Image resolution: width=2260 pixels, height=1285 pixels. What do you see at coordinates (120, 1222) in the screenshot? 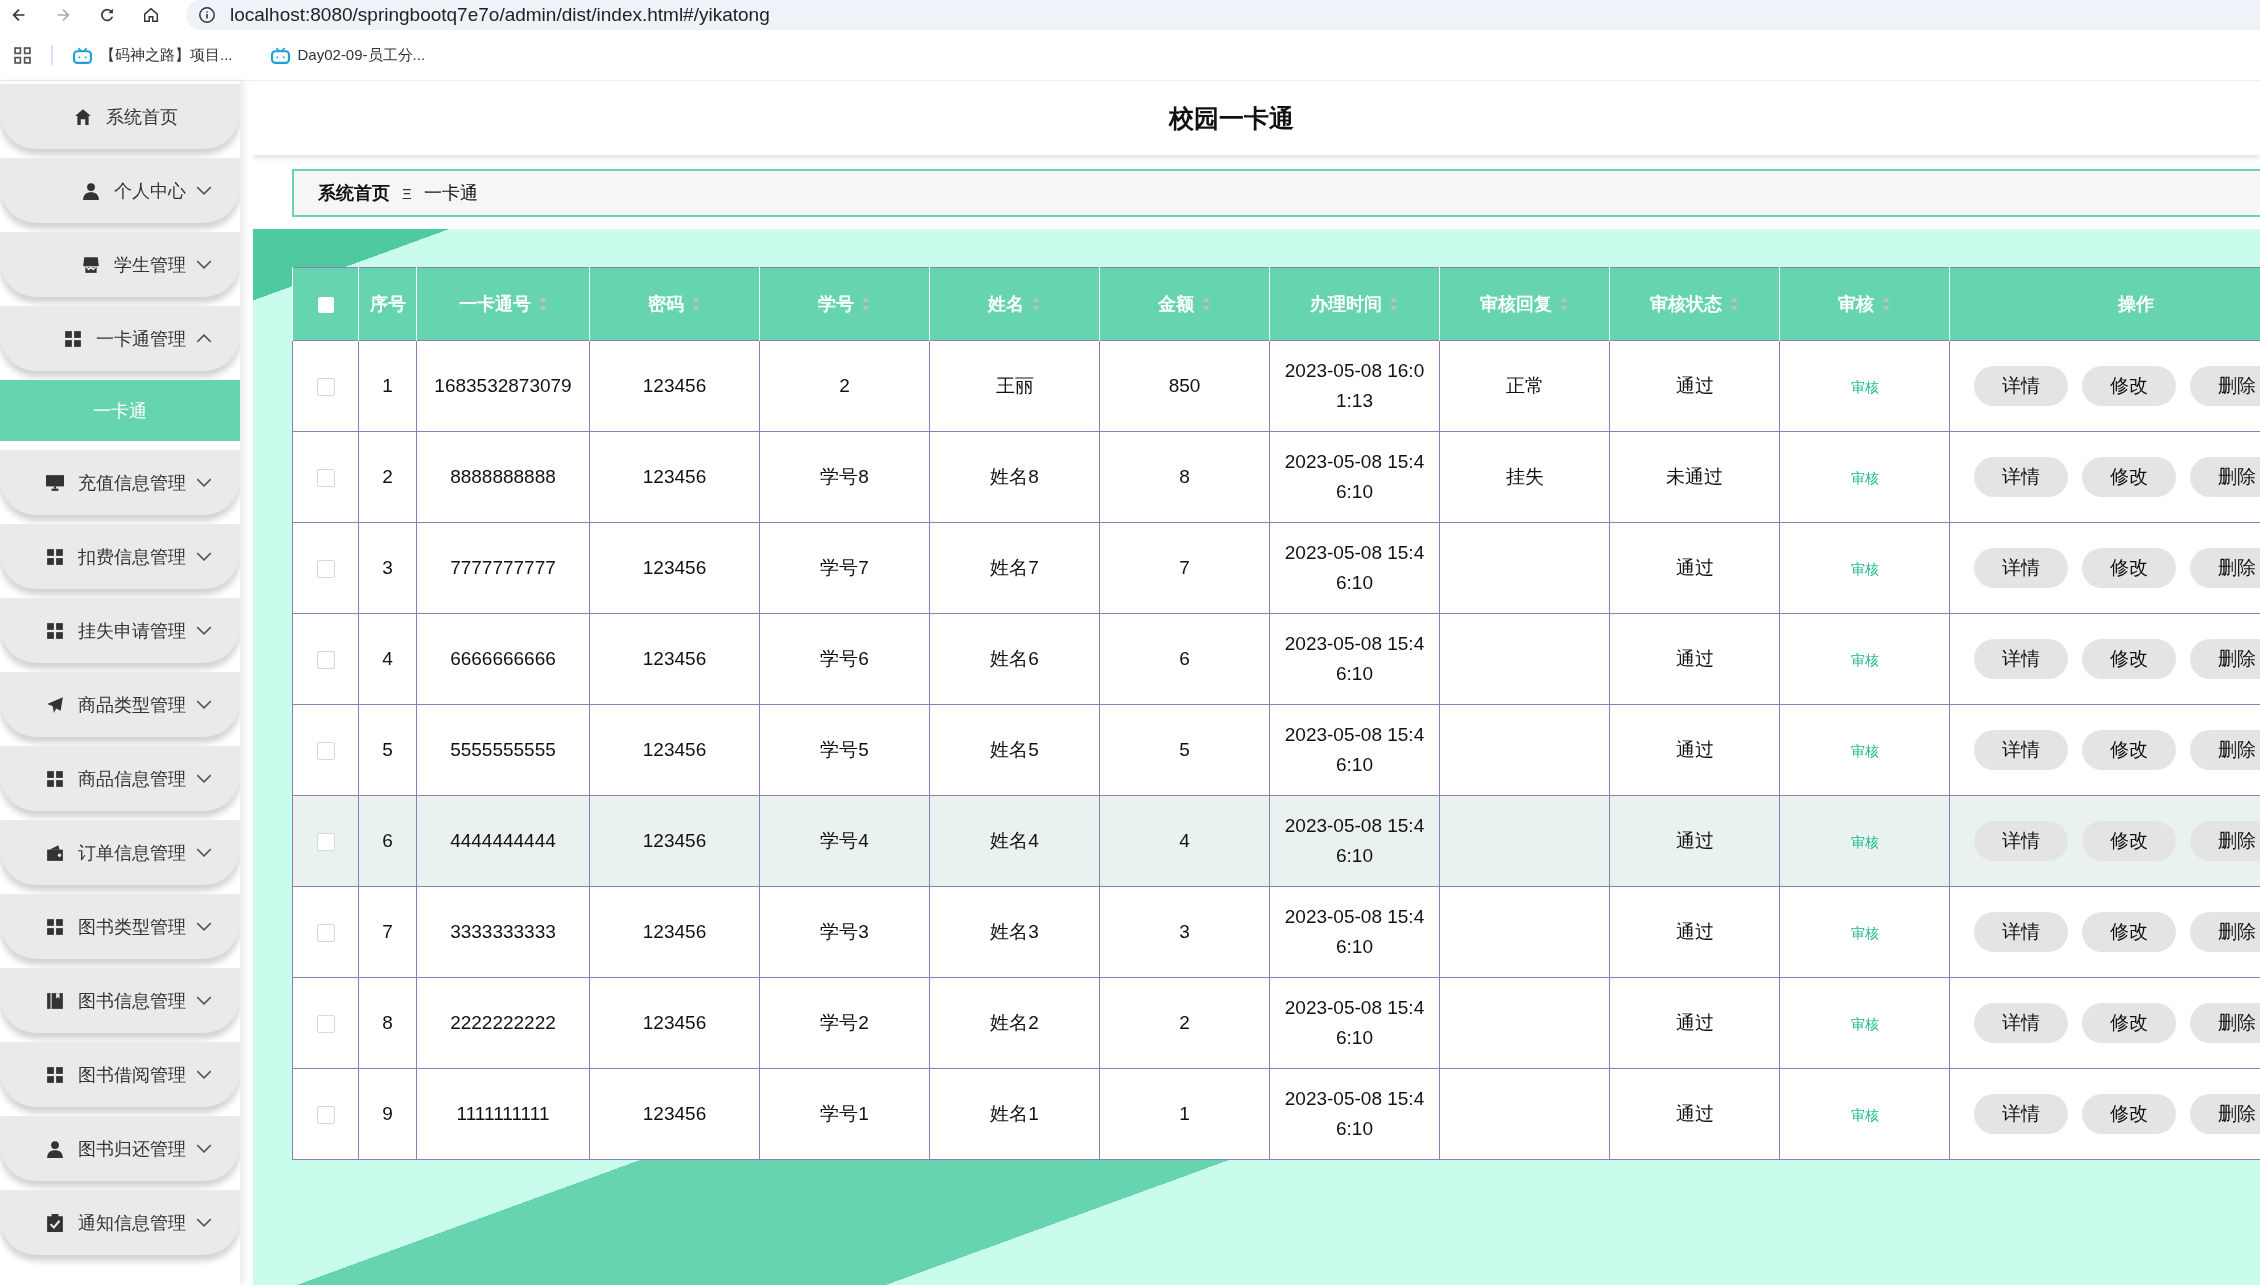
I see `sidebar-item: 通知信息管理` at bounding box center [120, 1222].